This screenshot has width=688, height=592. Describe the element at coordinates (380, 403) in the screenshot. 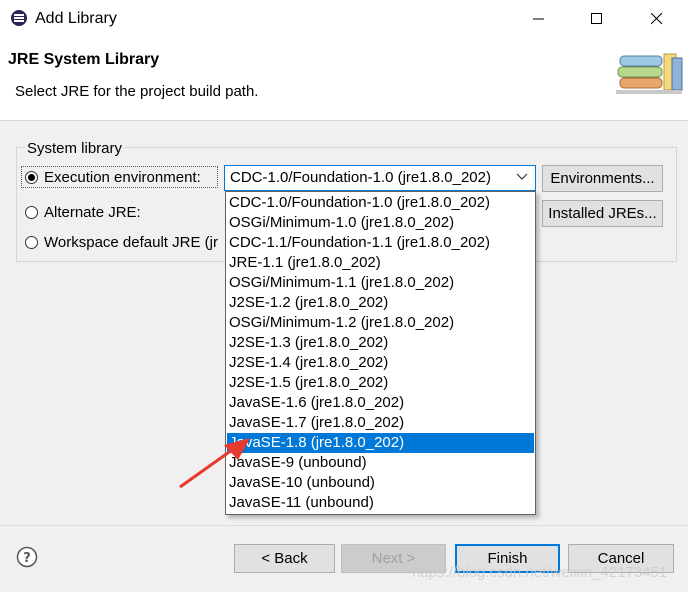

I see `dropdown-option: JavaSE-1.6 (jre1.8.0_202)` at that location.